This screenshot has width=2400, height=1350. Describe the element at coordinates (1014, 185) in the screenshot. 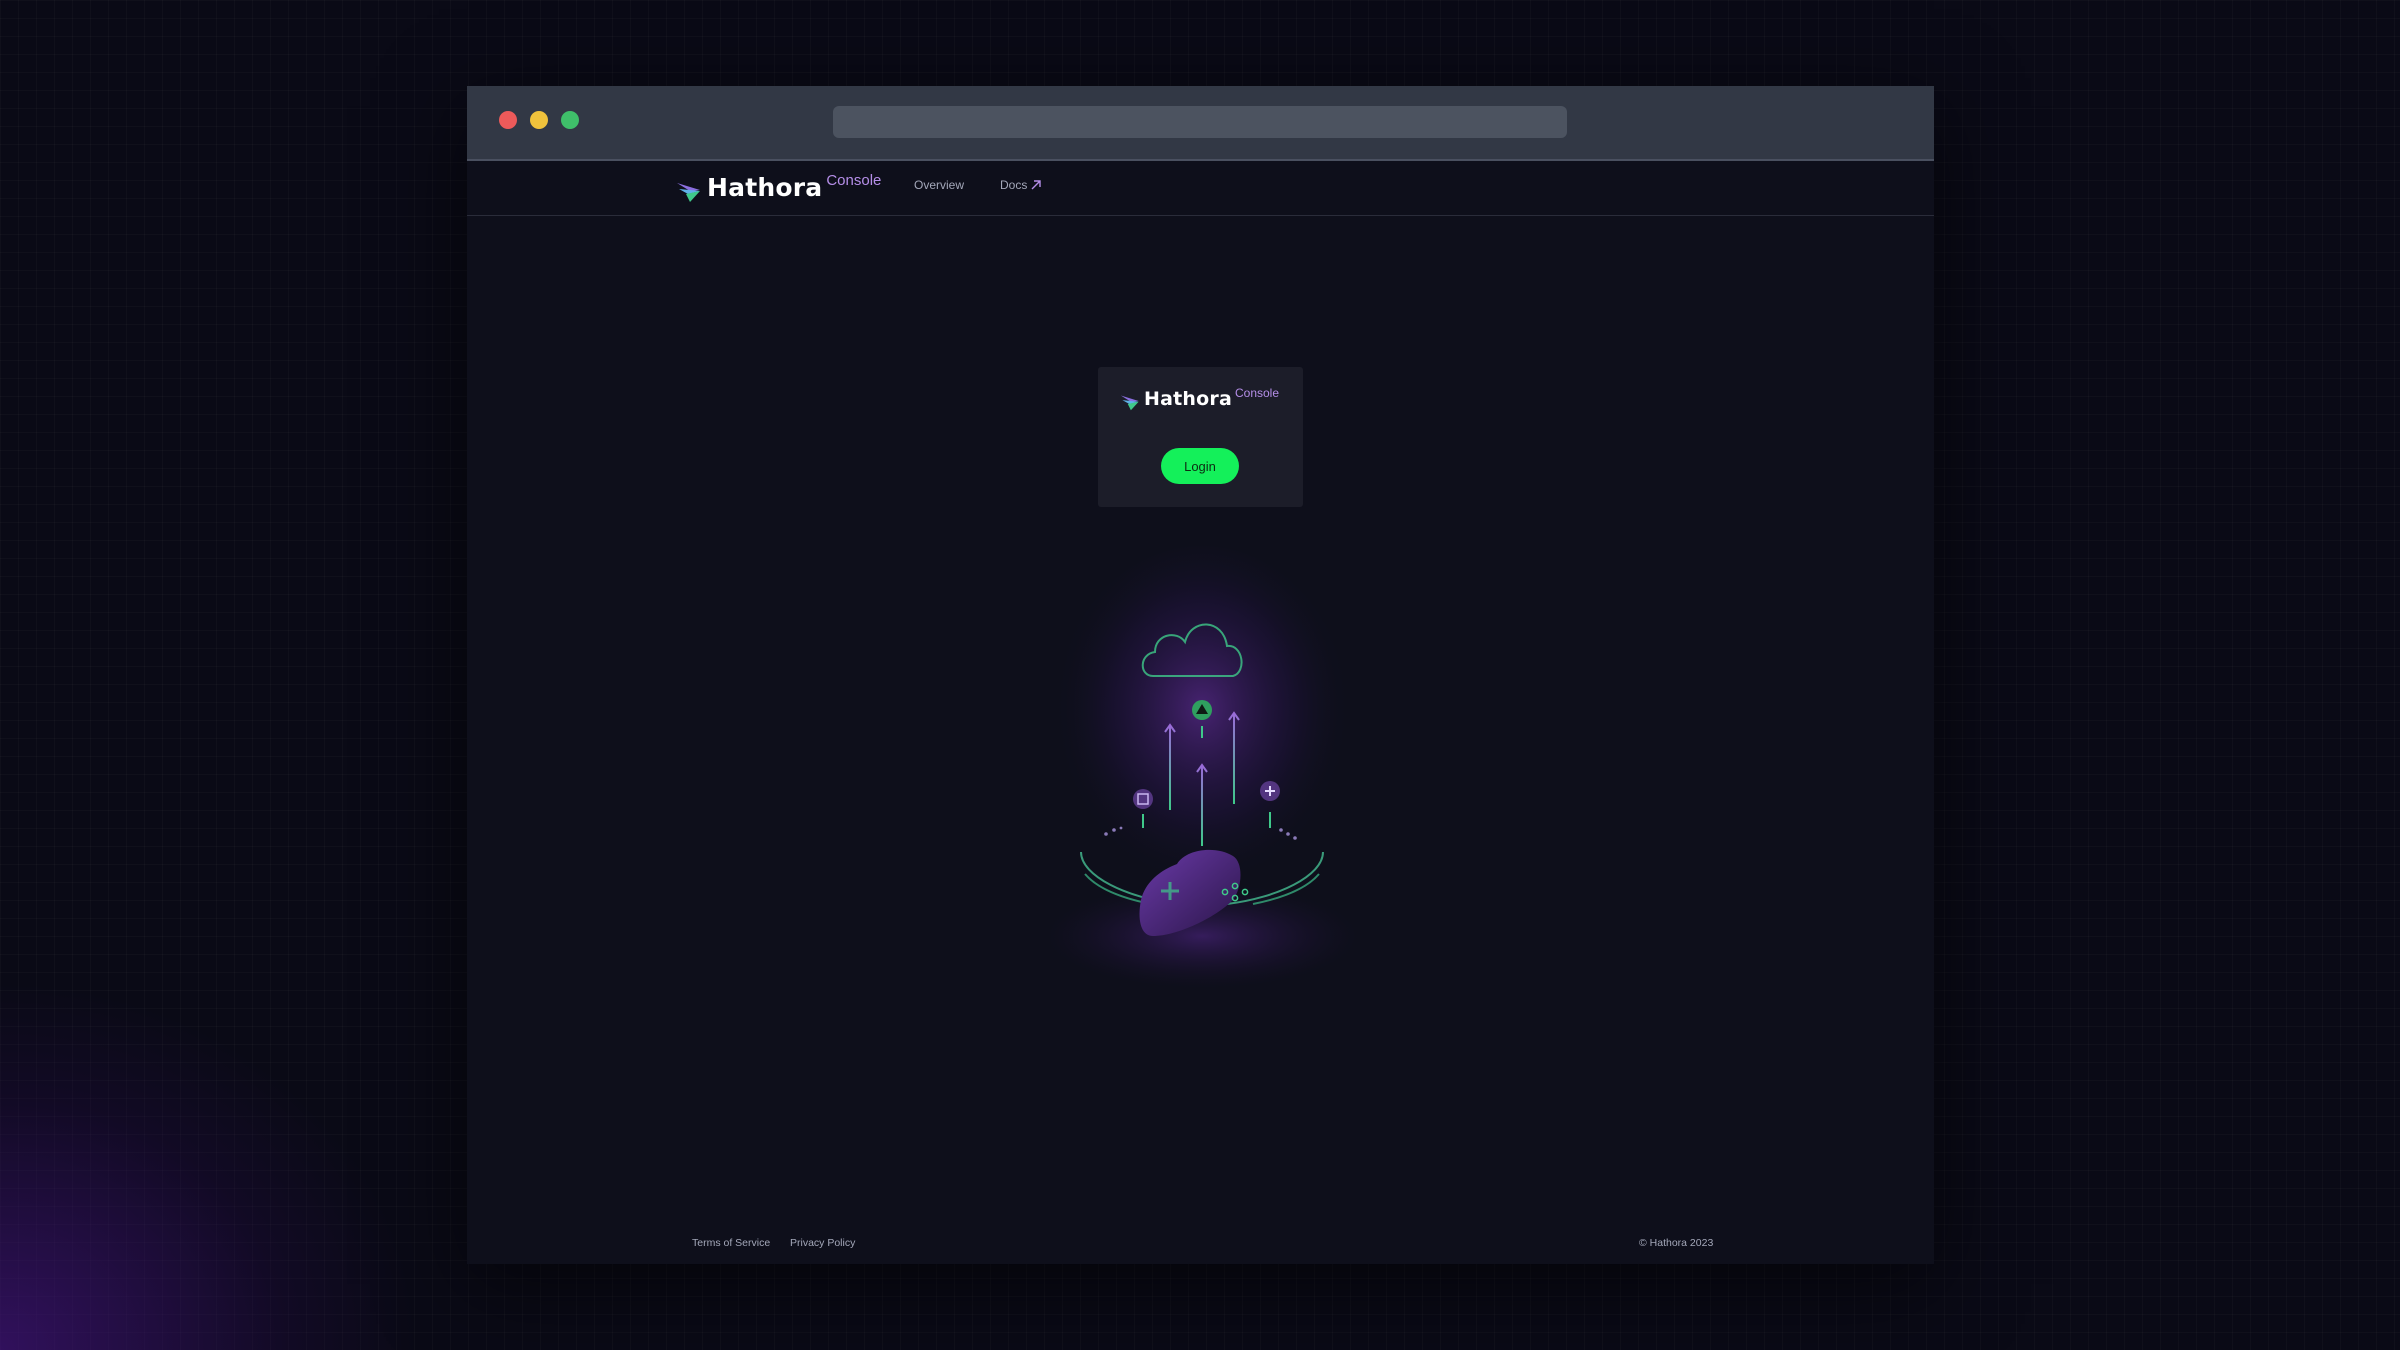

I see `nav-link-docs-label: Docs` at that location.